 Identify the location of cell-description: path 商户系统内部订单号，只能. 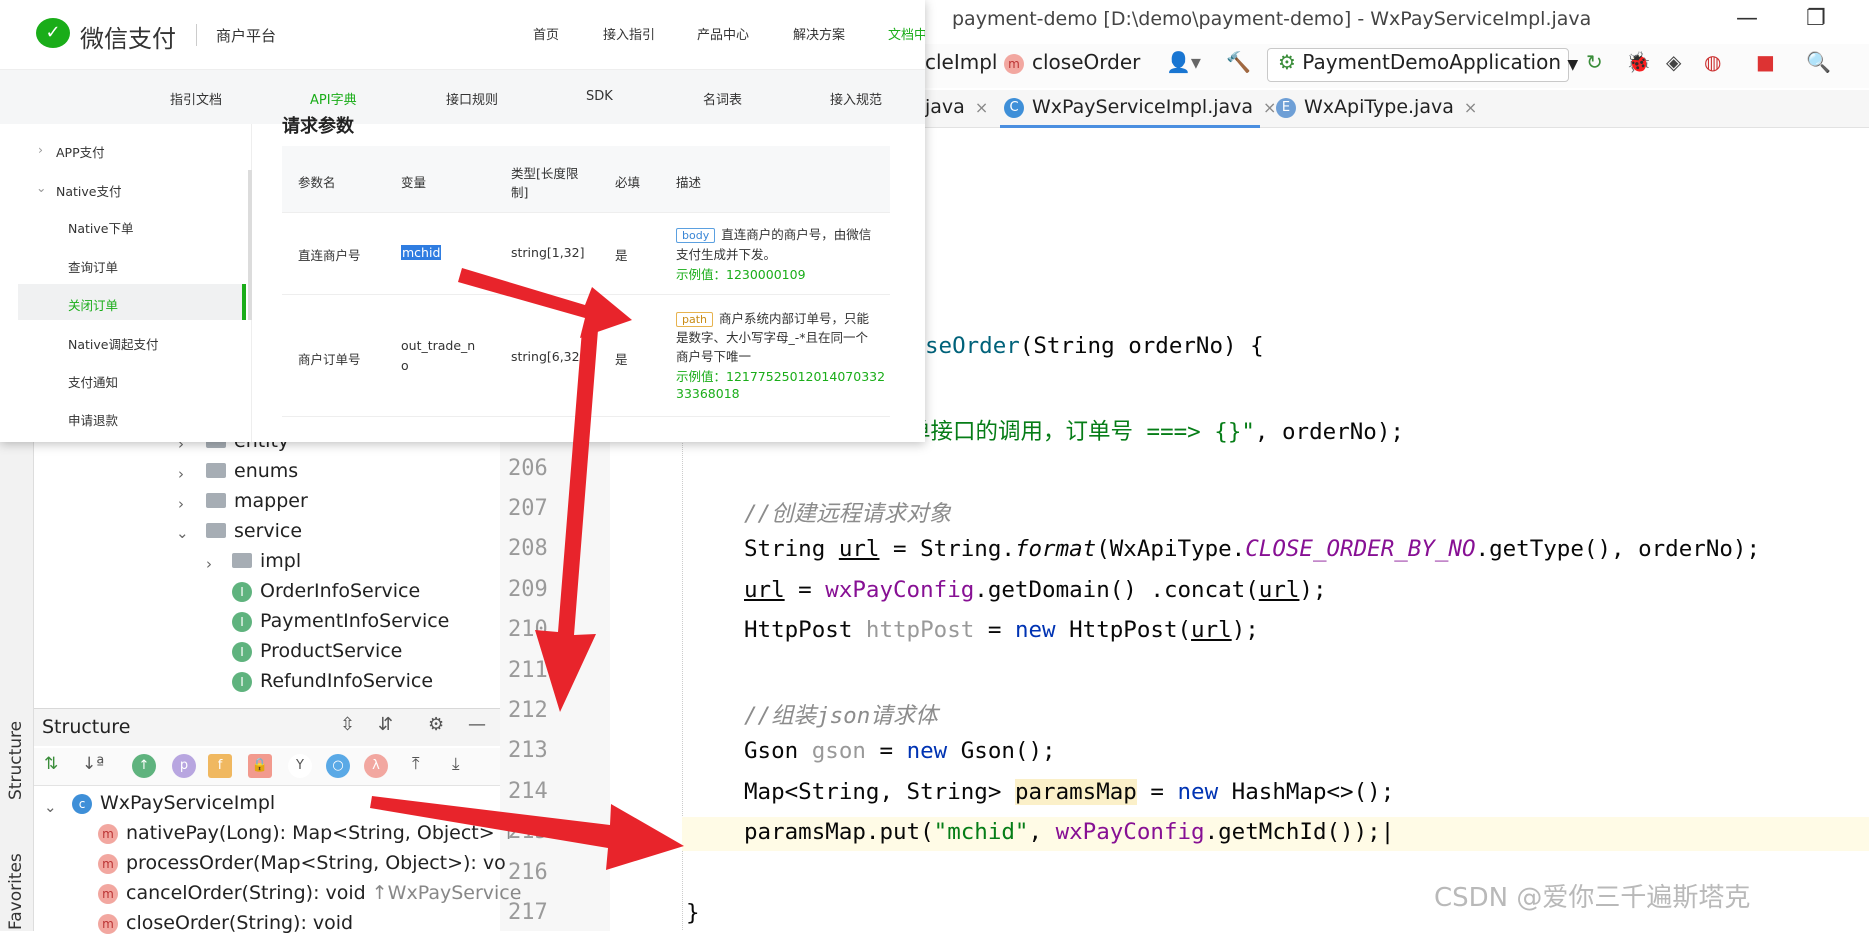
(772, 317).